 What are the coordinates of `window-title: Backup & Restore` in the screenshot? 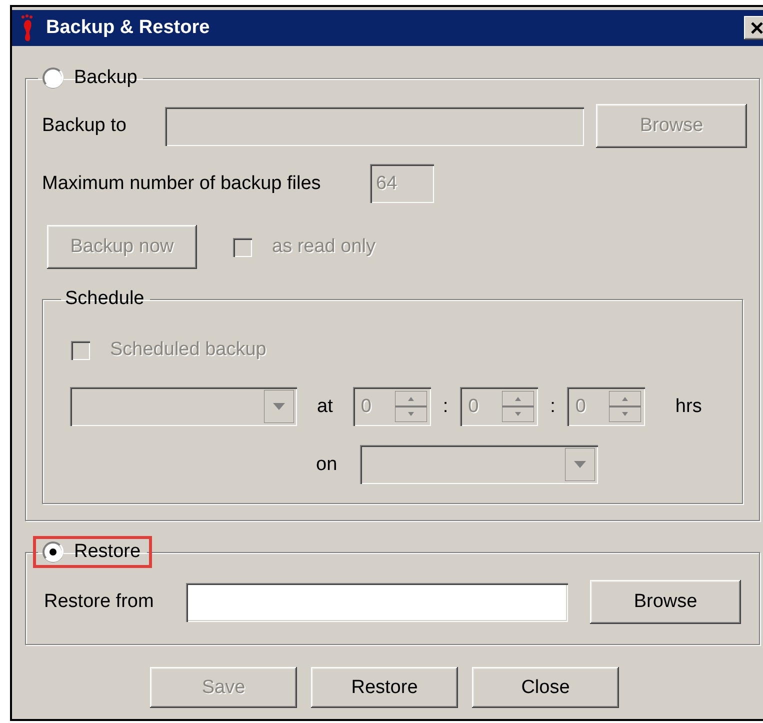 It's located at (128, 28).